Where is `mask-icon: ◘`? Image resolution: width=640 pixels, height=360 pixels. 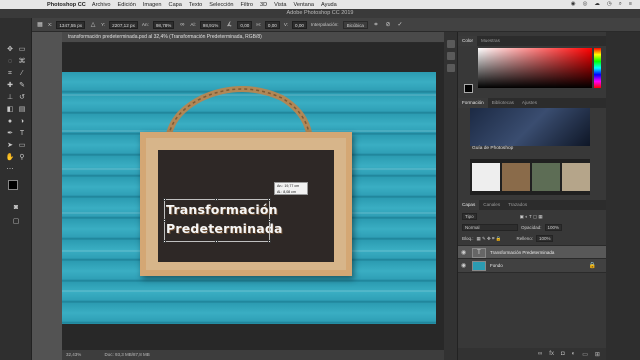
mask-icon: ◘ is located at coordinates (563, 354).